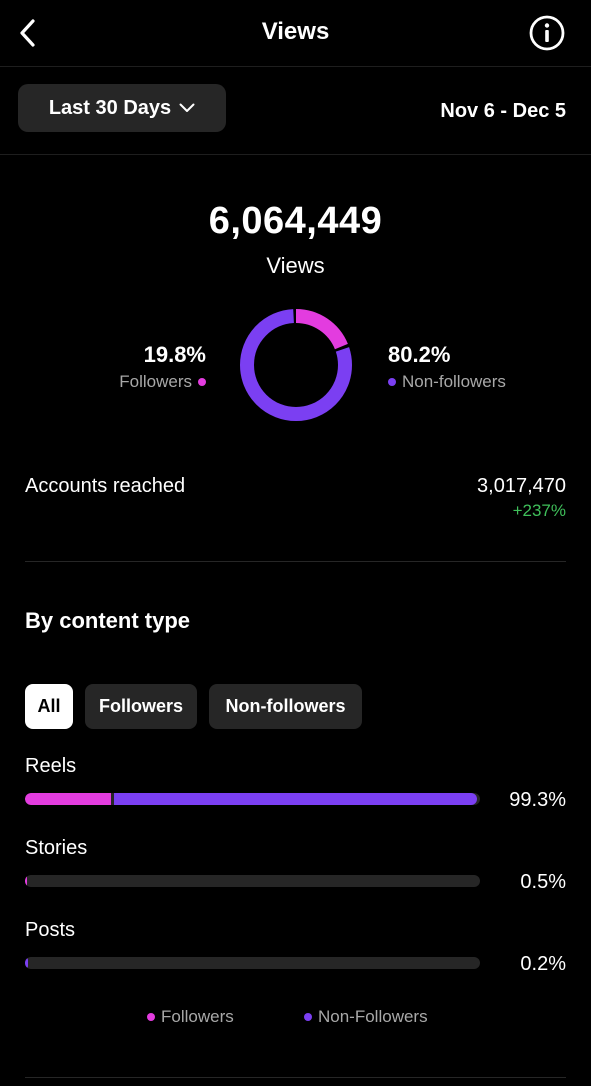 The width and height of the screenshot is (591, 1086). I want to click on reels-nonfollowers-segment, so click(295, 799).